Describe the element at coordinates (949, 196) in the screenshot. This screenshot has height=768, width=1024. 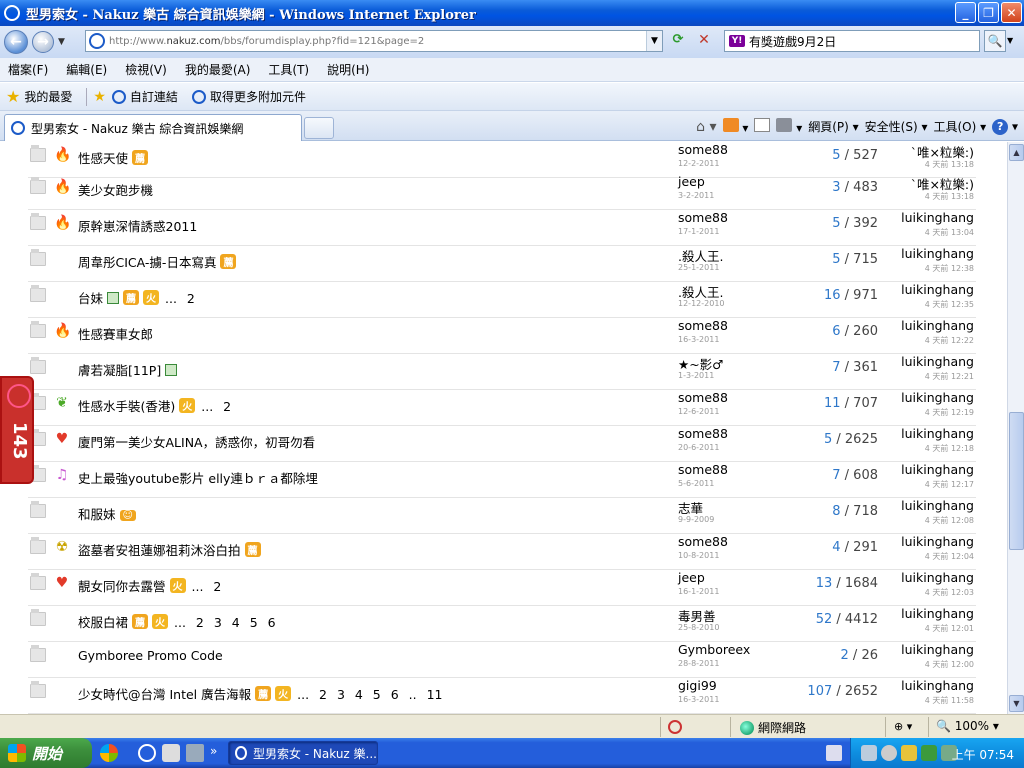
I see `last-post-time: 4 天前 13:18` at that location.